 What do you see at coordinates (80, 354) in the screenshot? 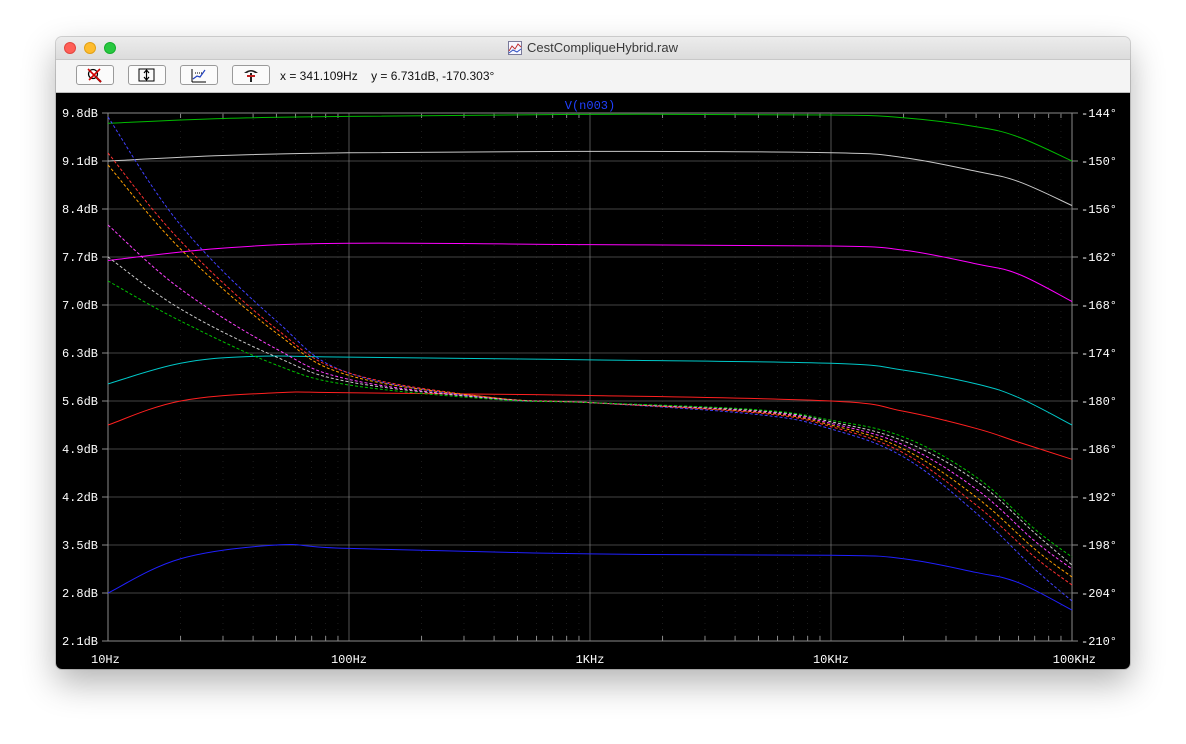
I see `y-left-tick-label: 6.3dB` at bounding box center [80, 354].